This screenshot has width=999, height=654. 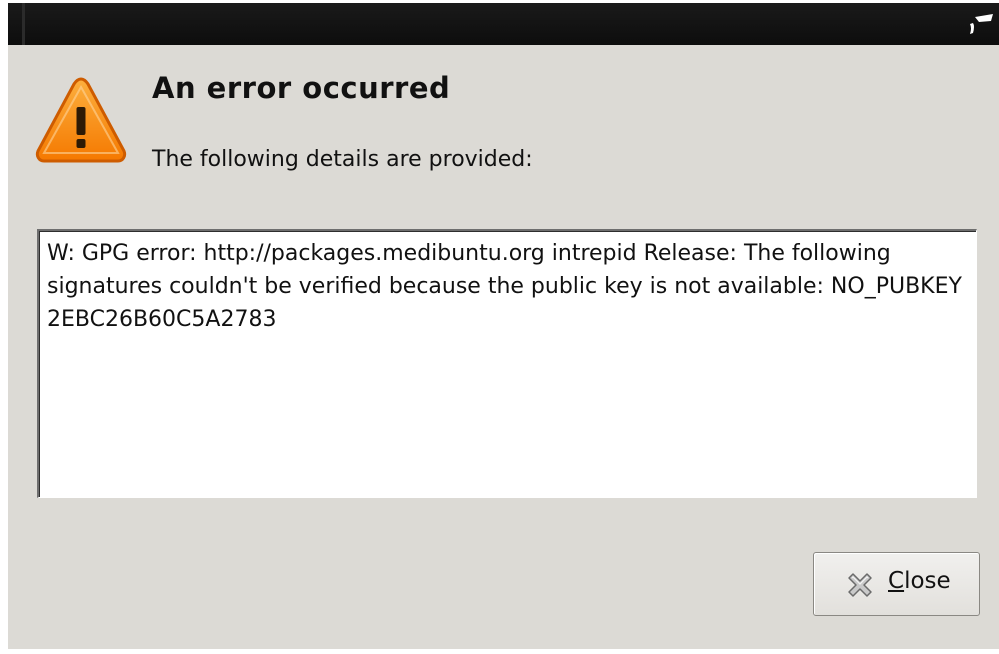 What do you see at coordinates (342, 159) in the screenshot?
I see `error-subtext: The following details are provided:` at bounding box center [342, 159].